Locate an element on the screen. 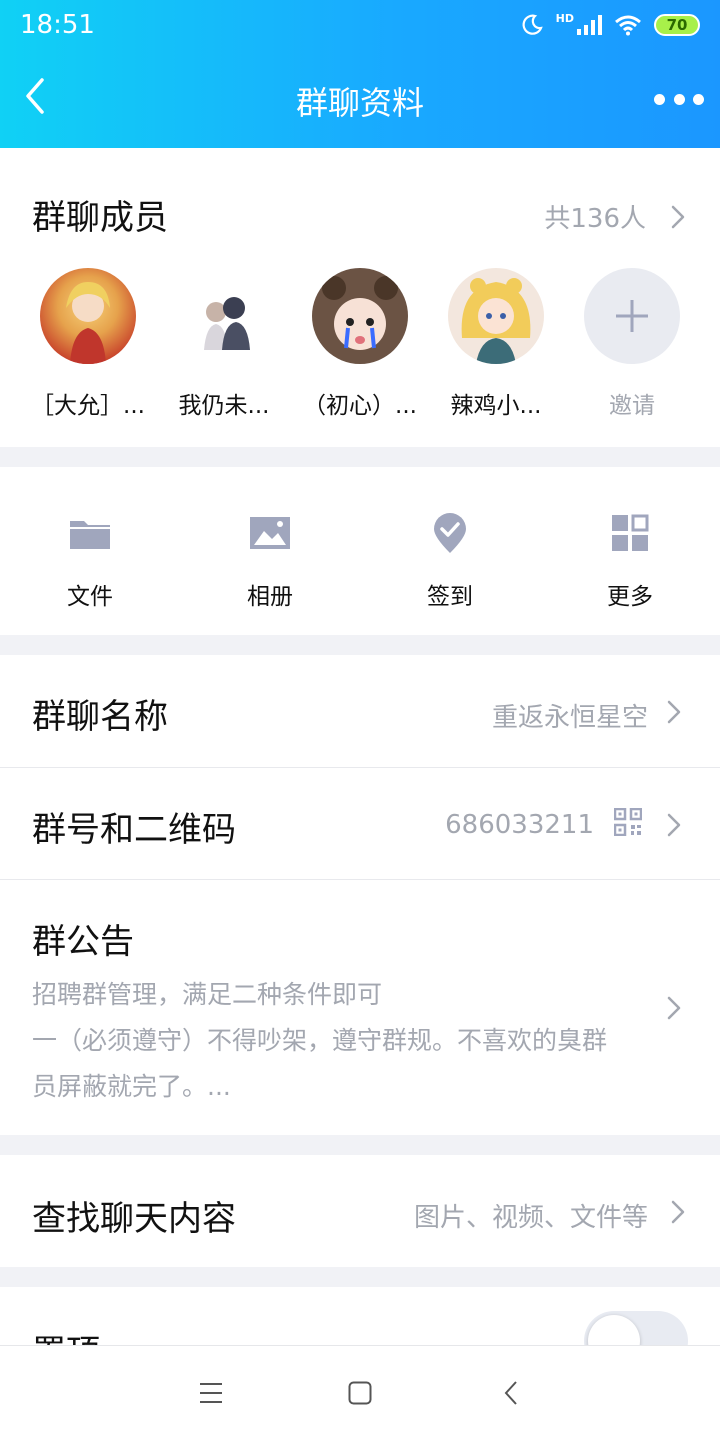 The image size is (720, 1440). notice-line: 招聘群管理，满足二种条件即可 is located at coordinates (207, 994).